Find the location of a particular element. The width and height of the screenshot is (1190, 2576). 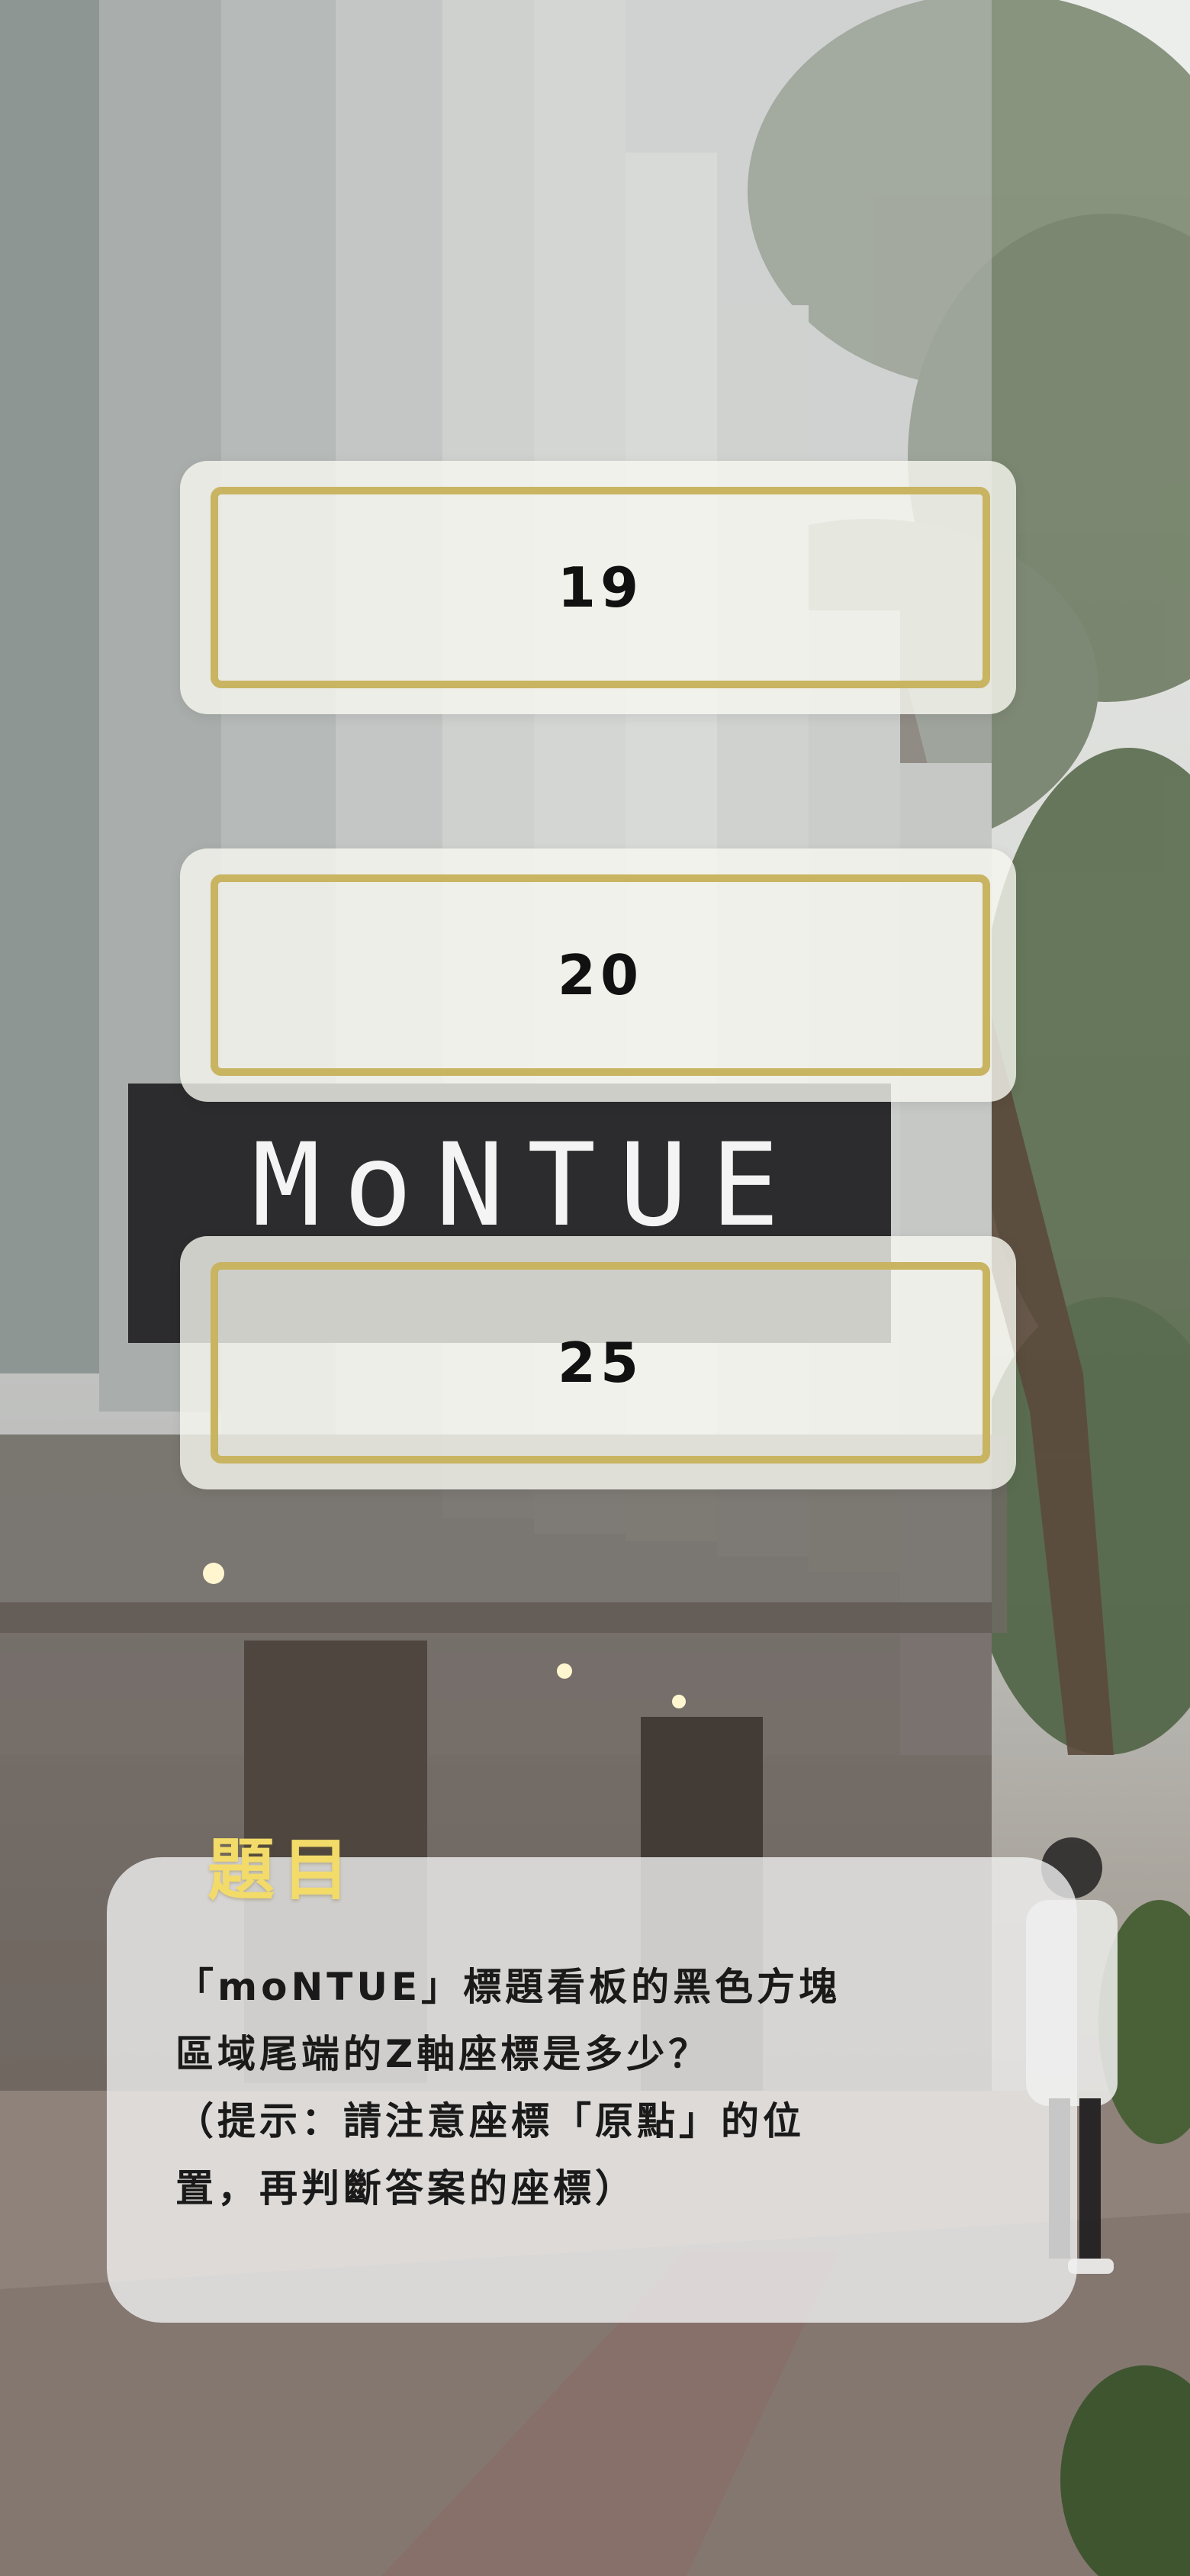

answer-label: 25 is located at coordinates (600, 1363).